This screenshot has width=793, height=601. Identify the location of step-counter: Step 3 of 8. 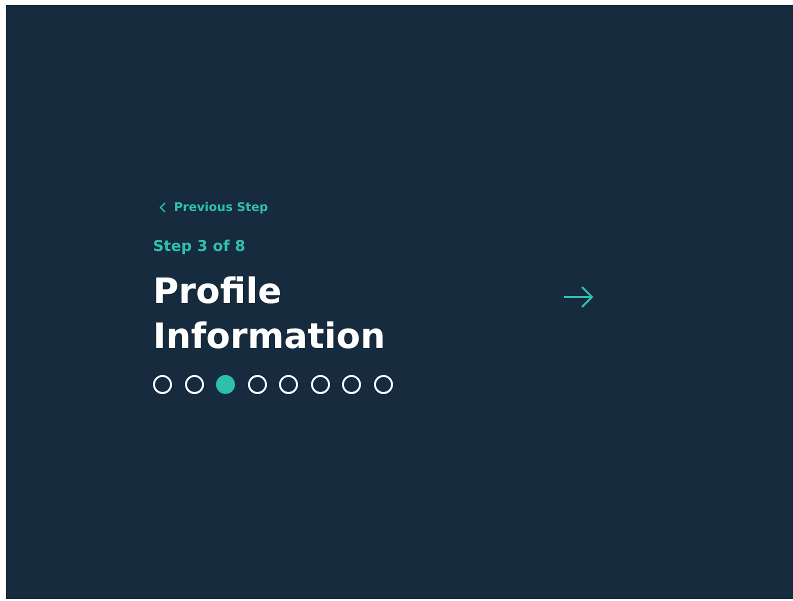
(199, 247).